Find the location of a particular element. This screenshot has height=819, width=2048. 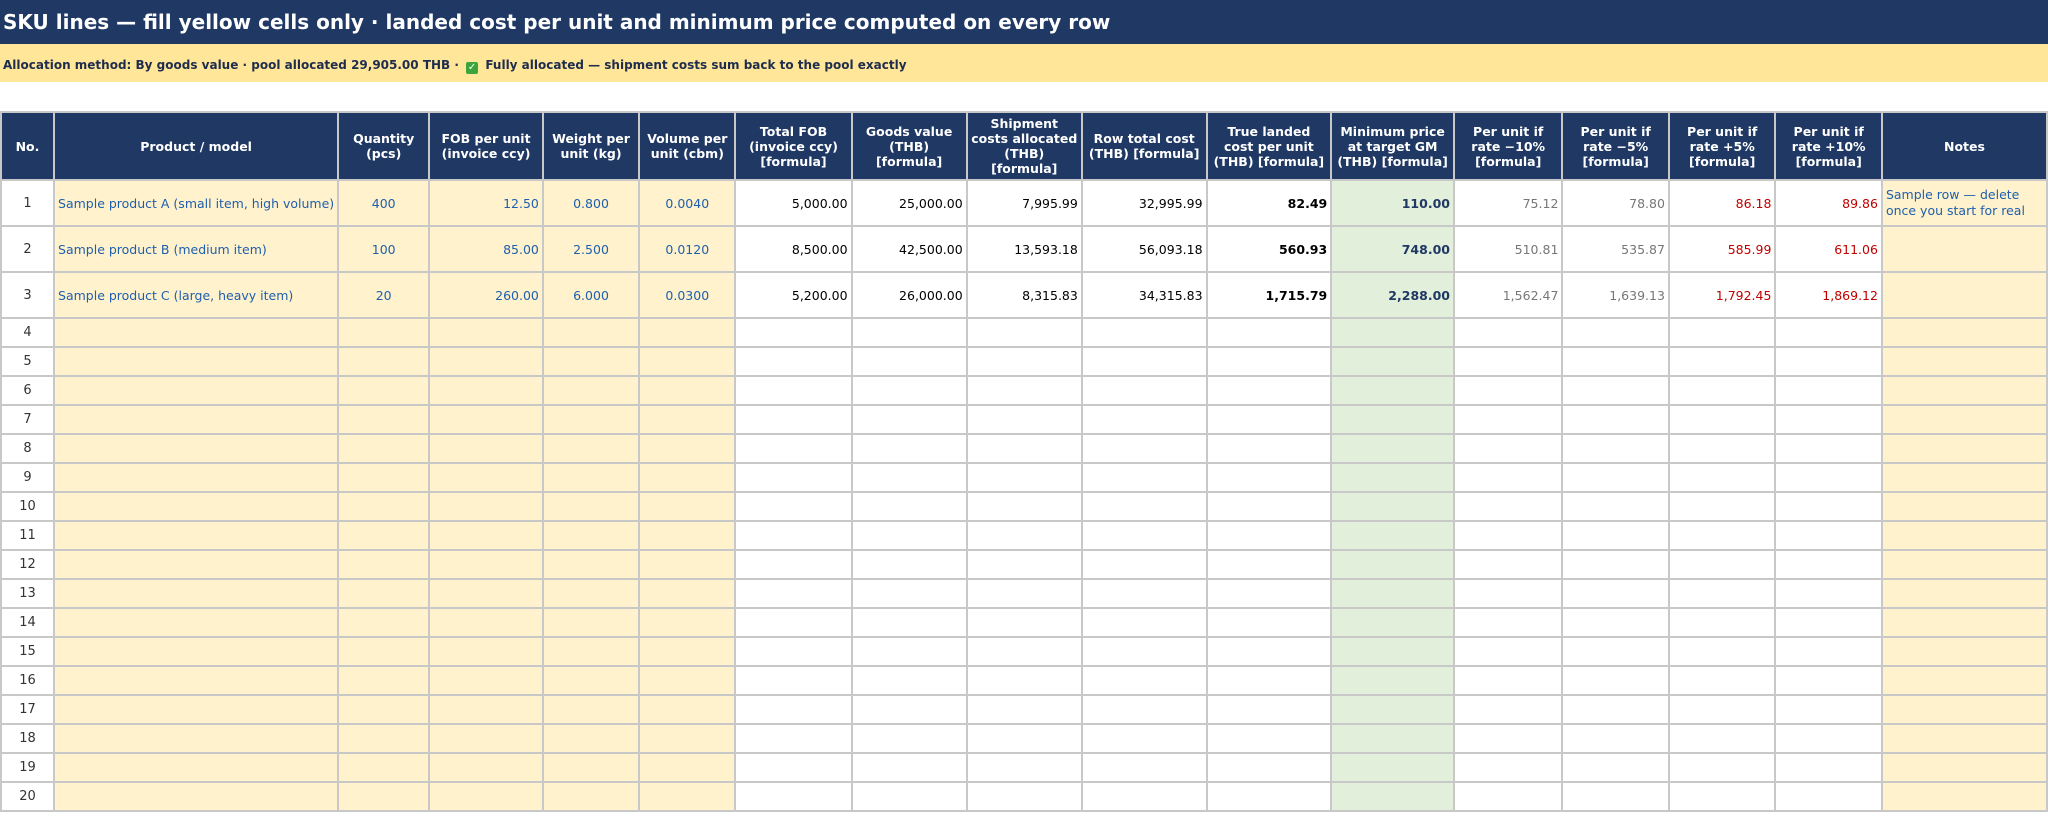

header-quantity: Quantity (pcs) is located at coordinates (384, 146).